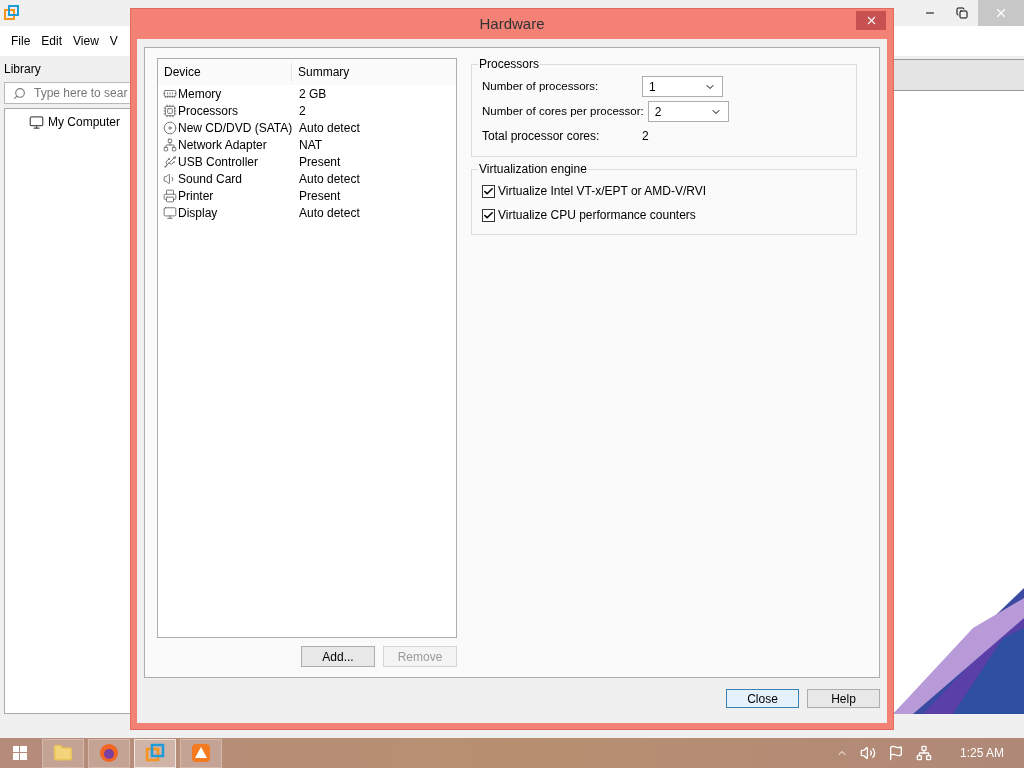 The image size is (1024, 768). What do you see at coordinates (225, 72) in the screenshot?
I see `column-header: Device` at bounding box center [225, 72].